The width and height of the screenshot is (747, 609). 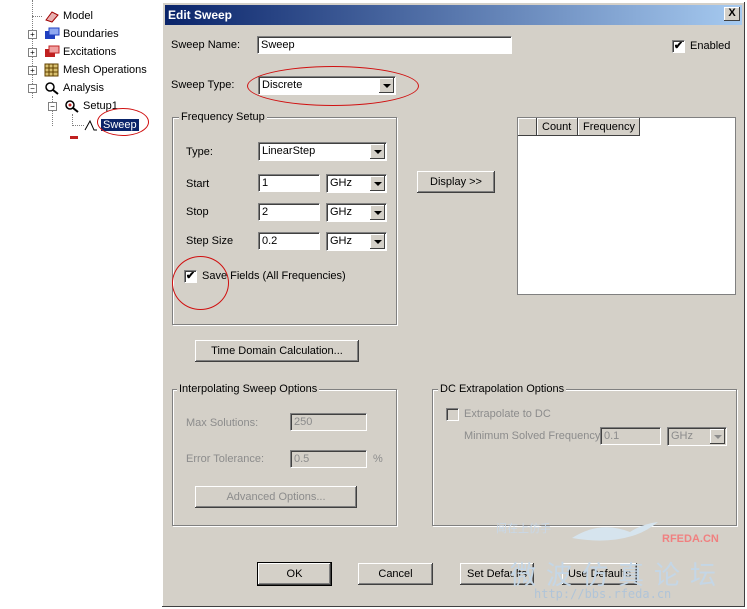 I want to click on collapse-setup1: −, so click(x=52, y=106).